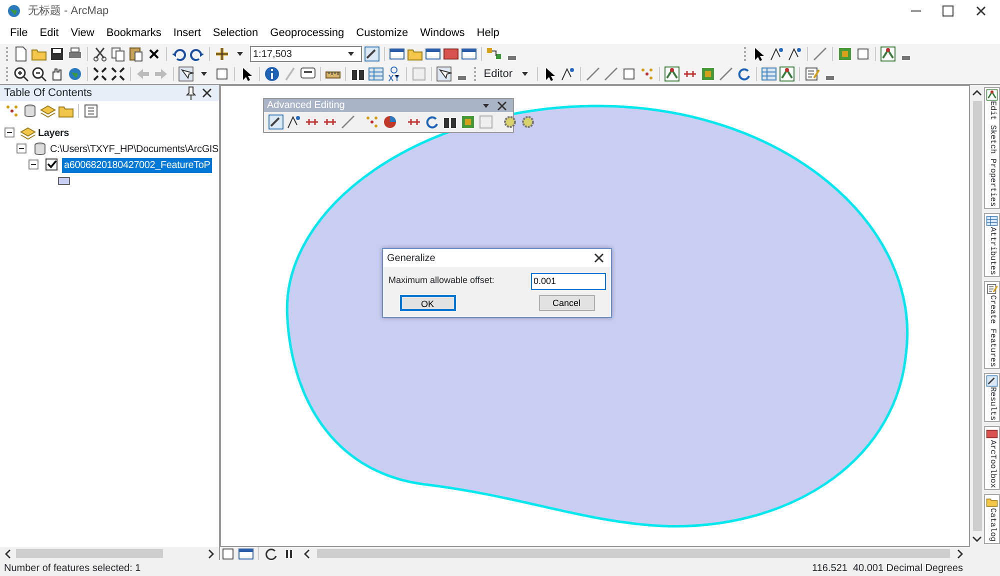 The image size is (1000, 576). I want to click on data-view-icon, so click(228, 554).